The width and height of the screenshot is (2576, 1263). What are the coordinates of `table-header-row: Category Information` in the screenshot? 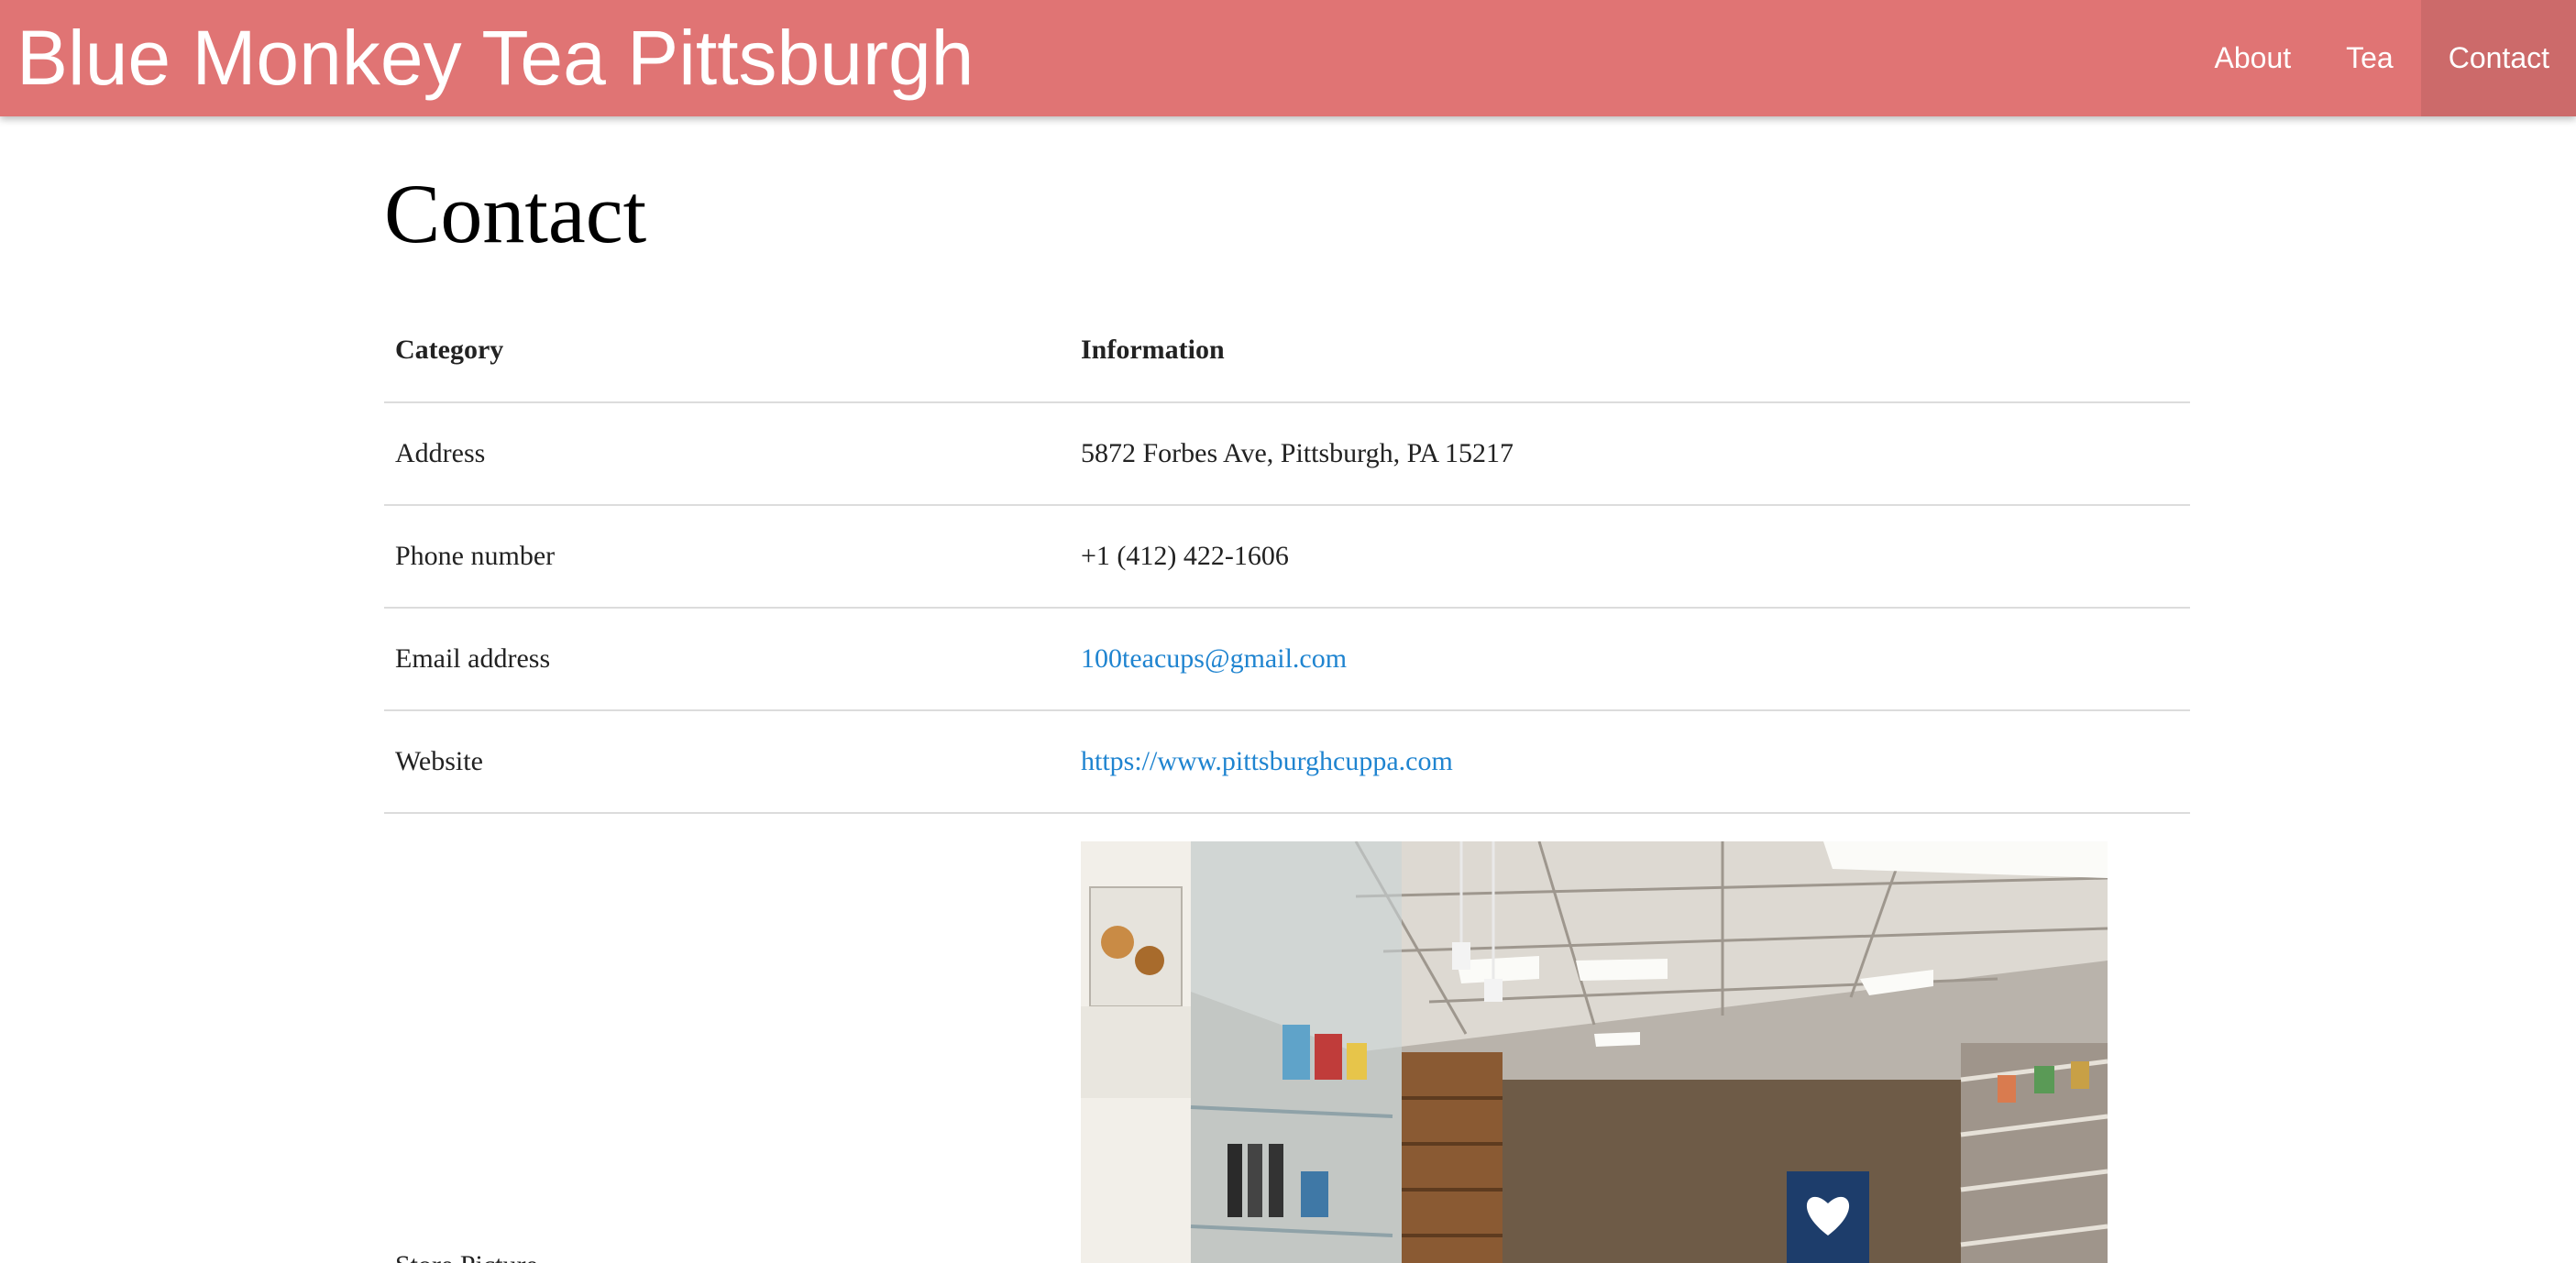 It's located at (1287, 350).